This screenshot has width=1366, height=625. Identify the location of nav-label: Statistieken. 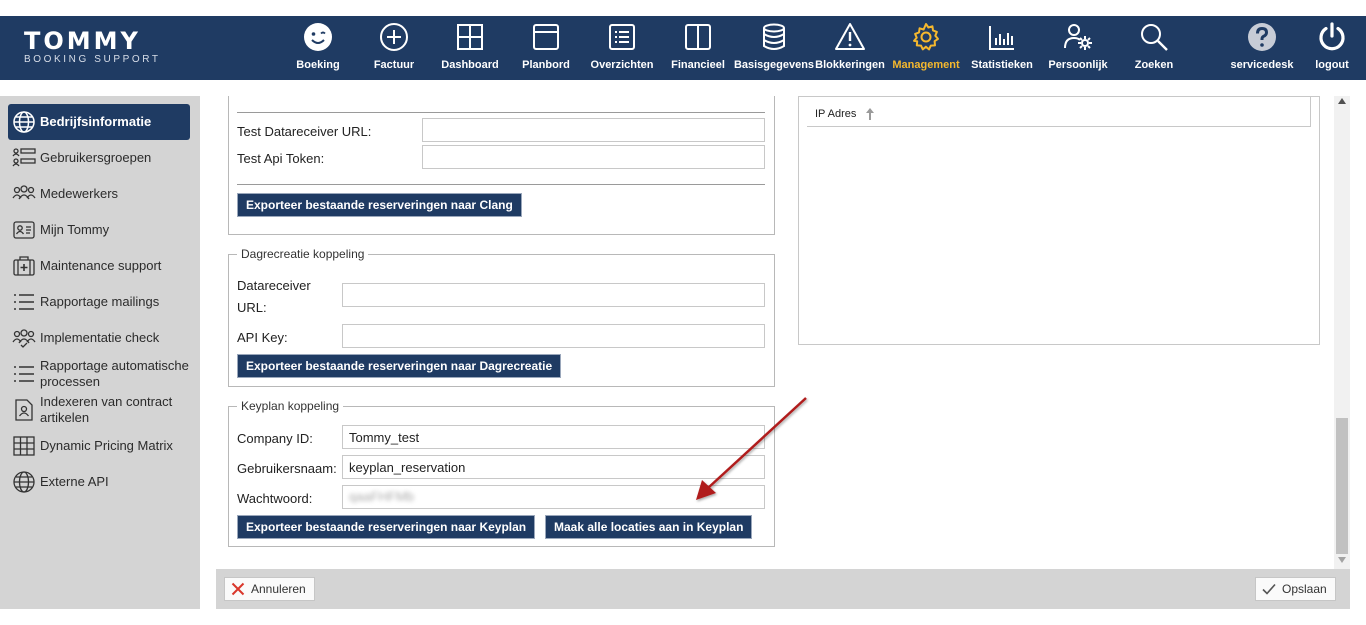
(1002, 65).